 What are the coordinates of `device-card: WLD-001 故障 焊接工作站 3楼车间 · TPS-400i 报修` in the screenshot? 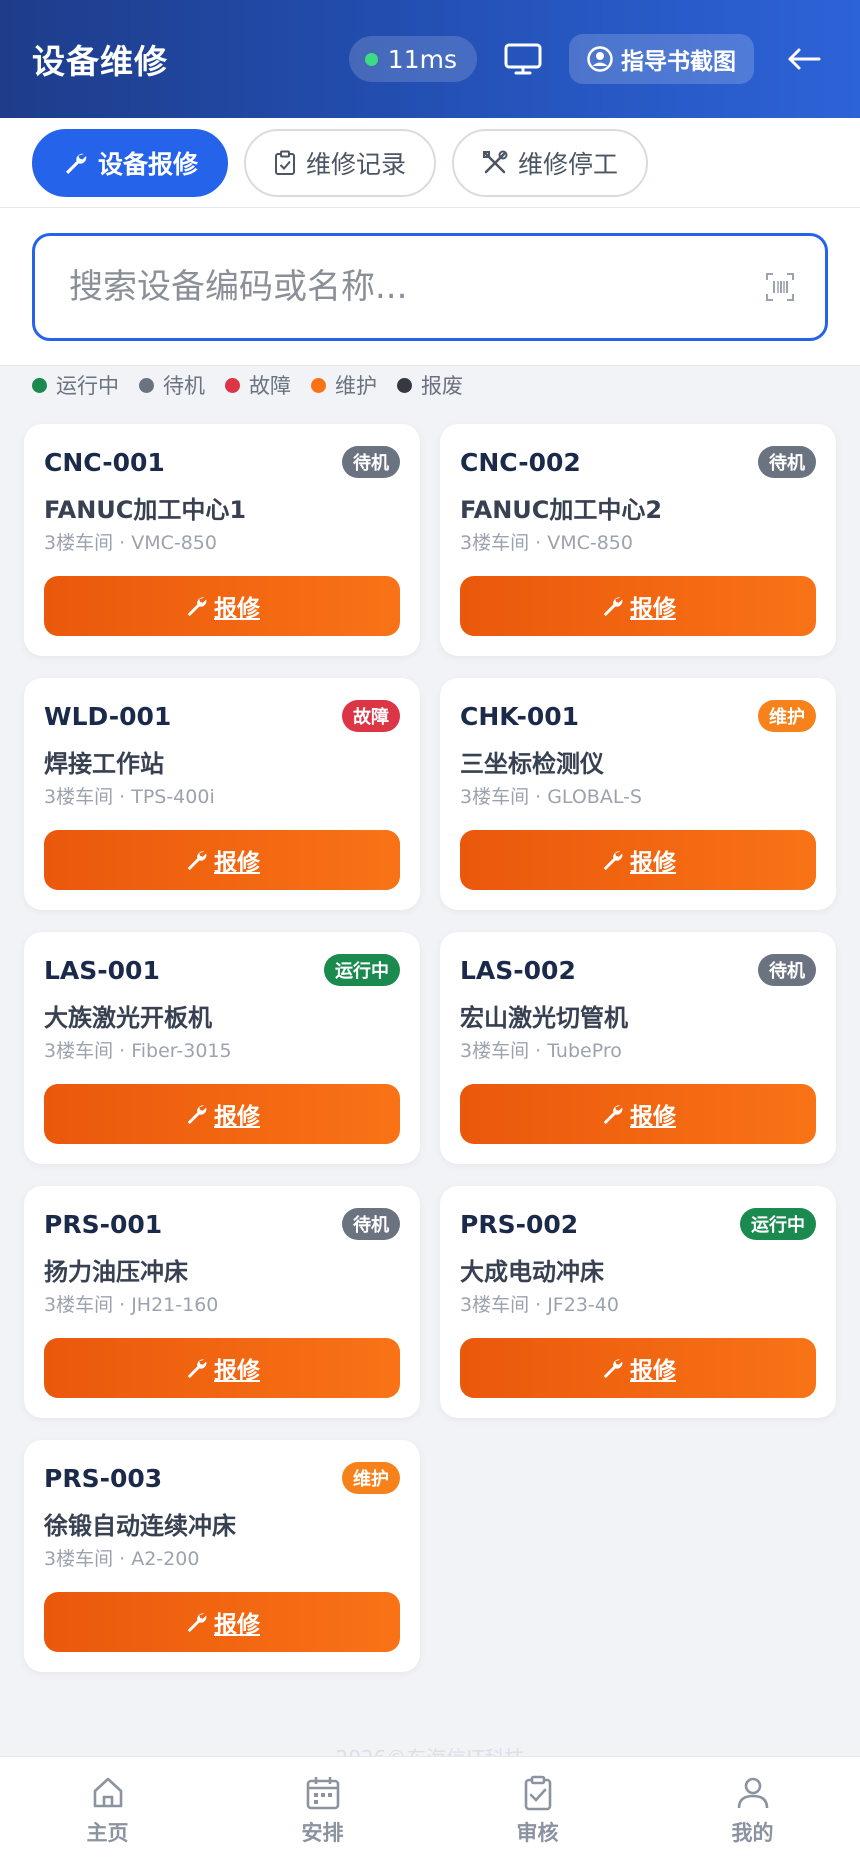 It's located at (222, 794).